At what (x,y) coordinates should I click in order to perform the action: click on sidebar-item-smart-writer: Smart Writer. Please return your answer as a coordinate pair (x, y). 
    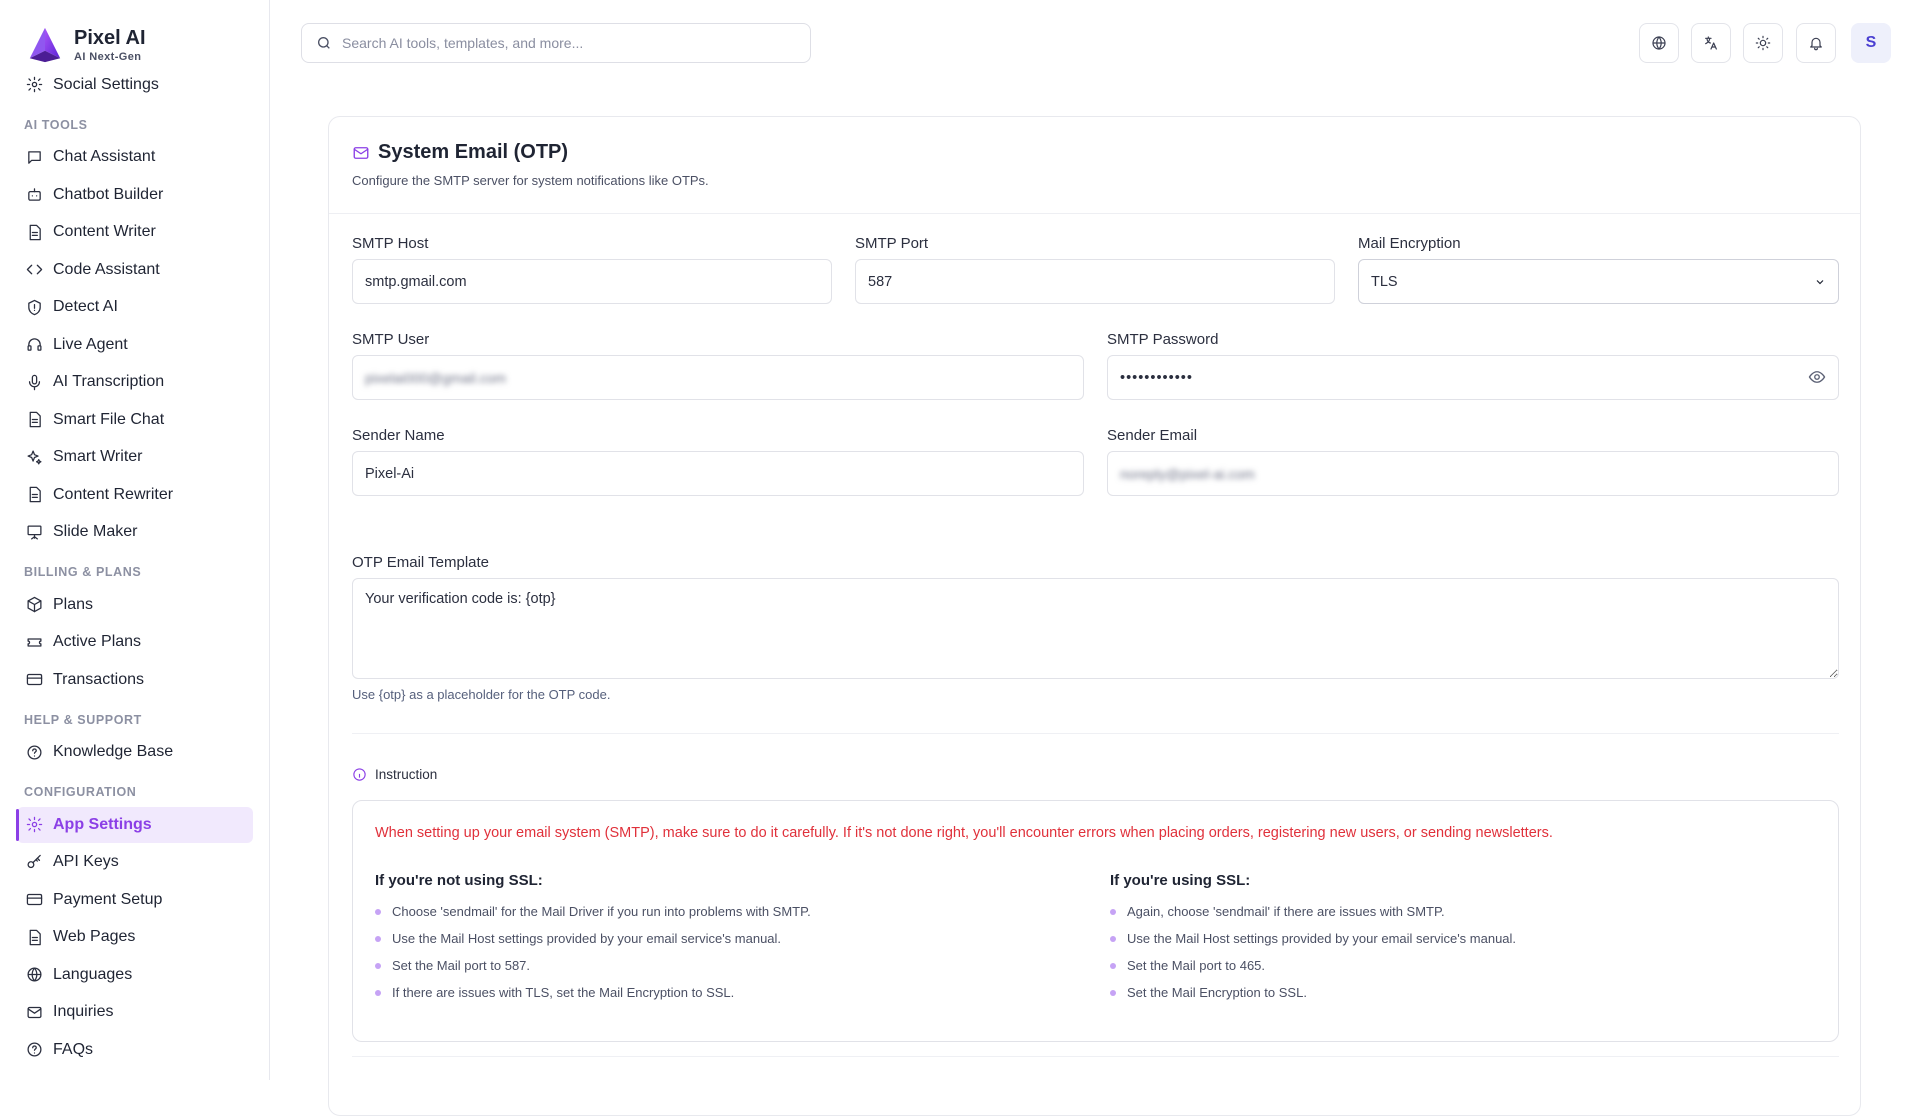
    Looking at the image, I should click on (134, 458).